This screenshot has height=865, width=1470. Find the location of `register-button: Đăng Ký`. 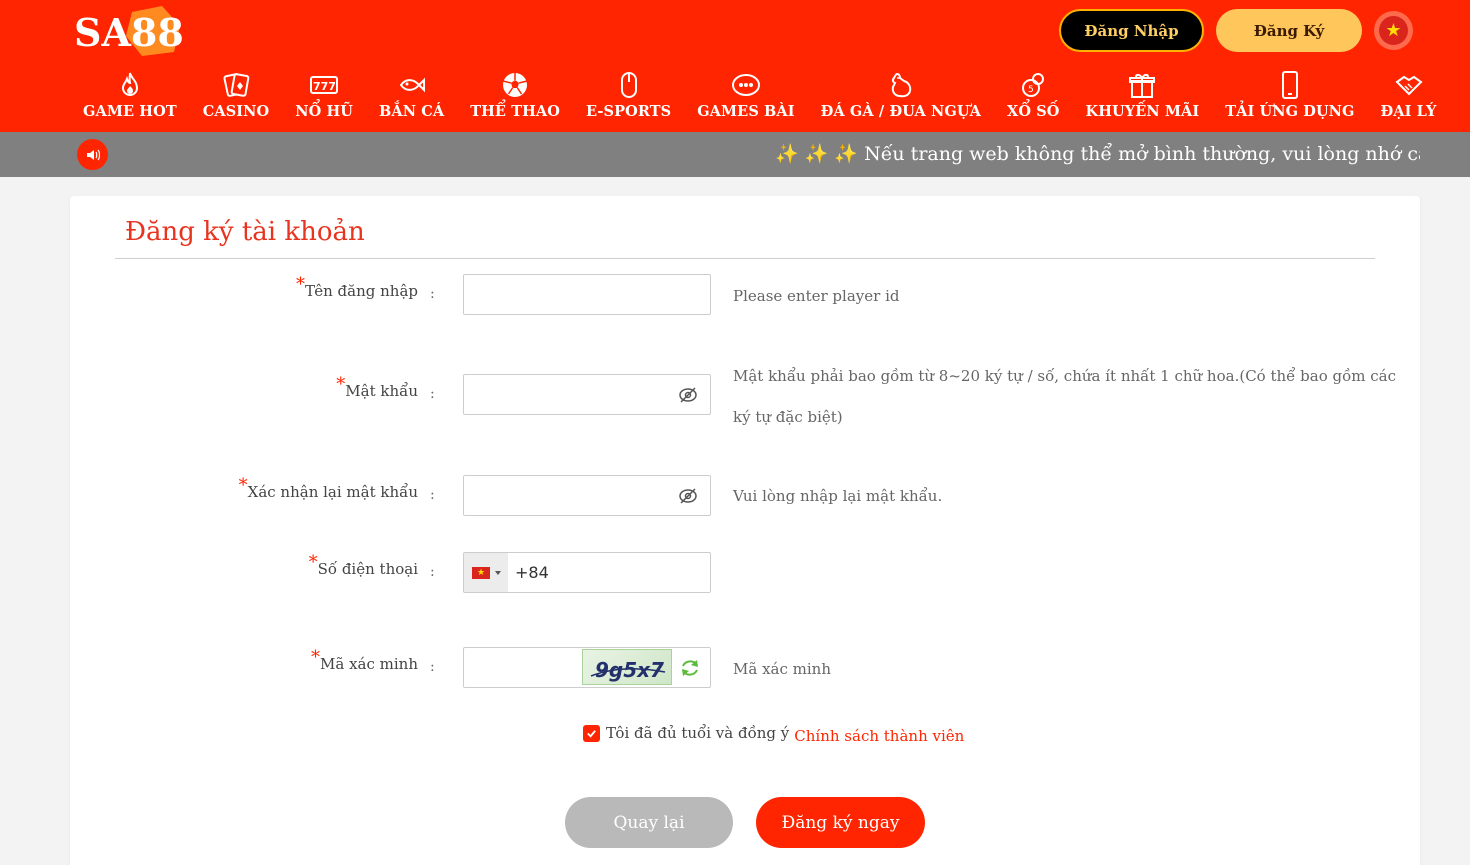

register-button: Đăng Ký is located at coordinates (1289, 30).